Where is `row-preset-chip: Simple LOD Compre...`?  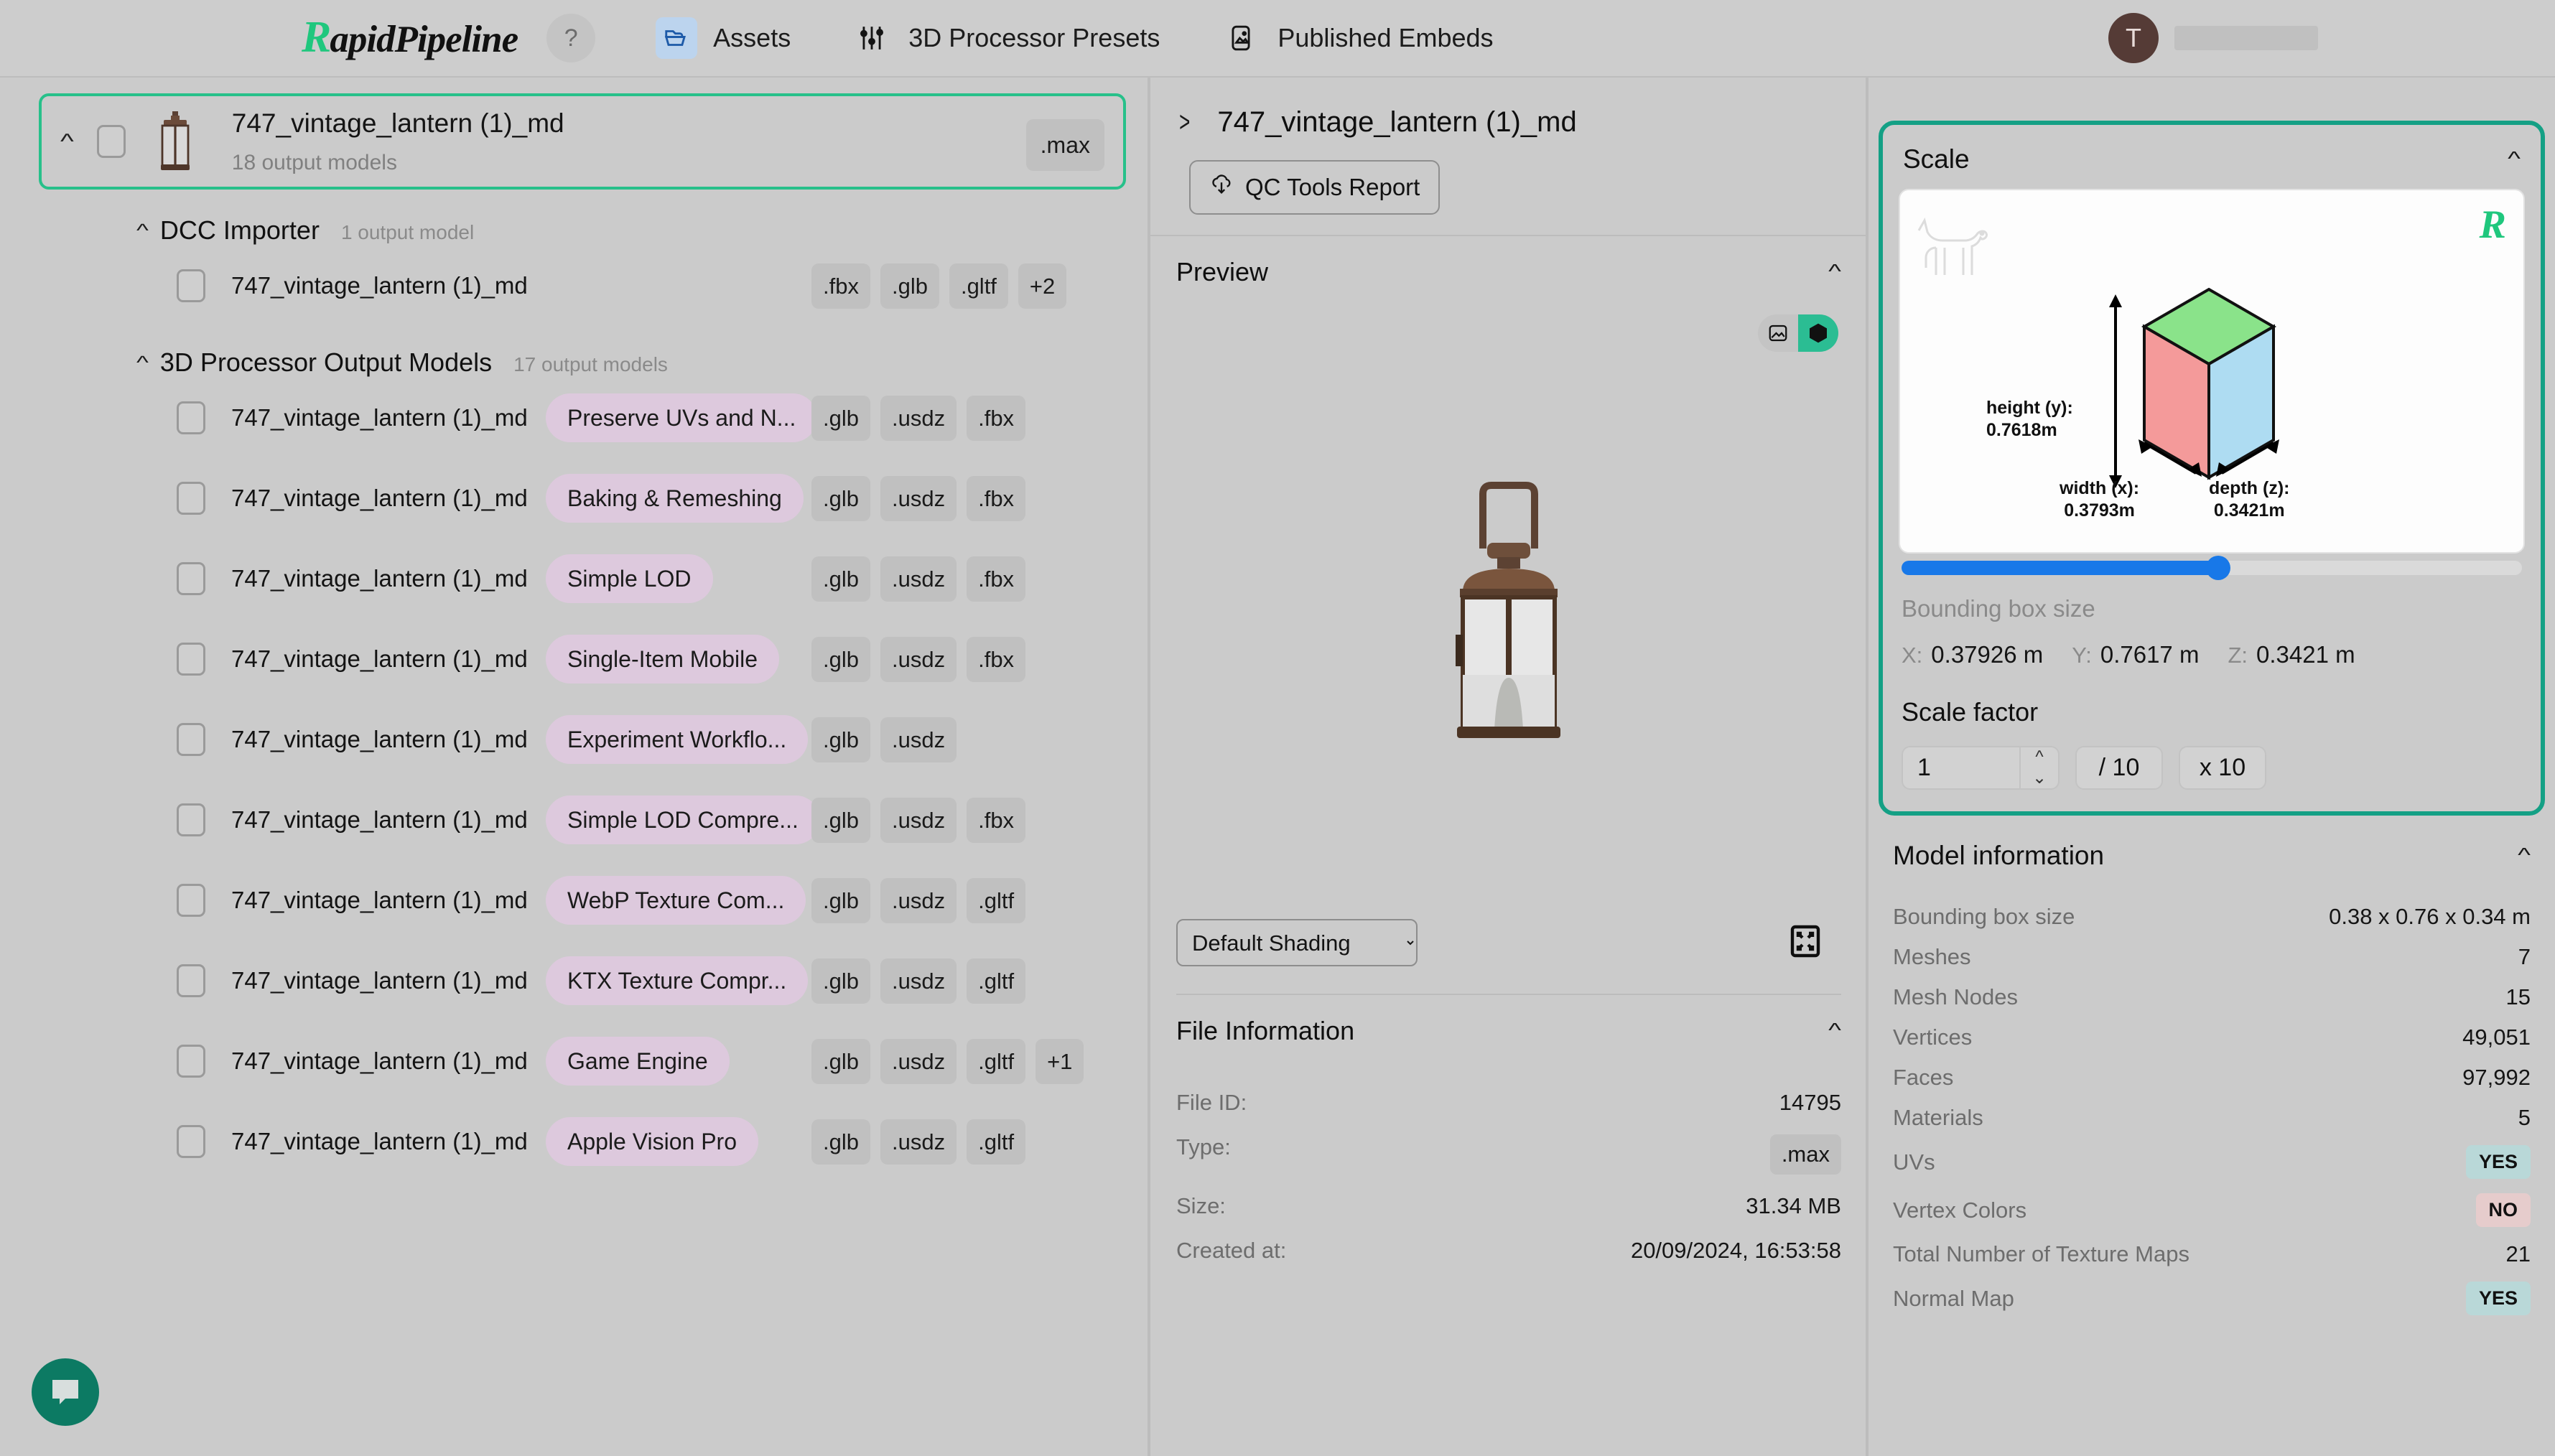
row-preset-chip: Simple LOD Compre... is located at coordinates (683, 819).